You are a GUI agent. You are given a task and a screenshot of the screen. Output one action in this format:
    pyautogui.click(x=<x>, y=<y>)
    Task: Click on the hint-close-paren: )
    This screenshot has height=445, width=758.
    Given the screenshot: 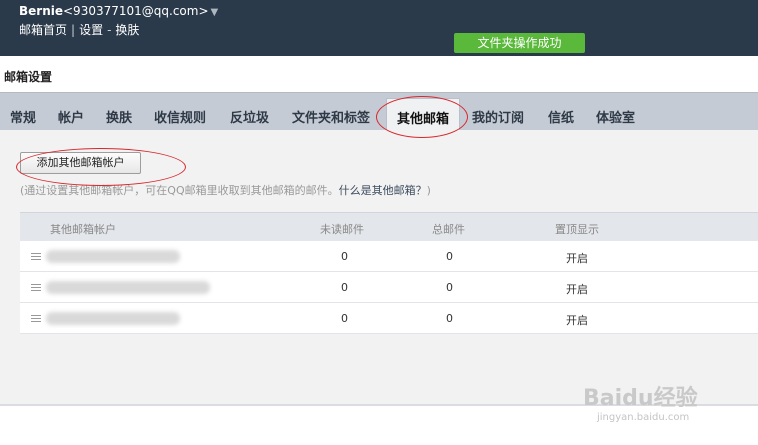 What is the action you would take?
    pyautogui.click(x=428, y=190)
    